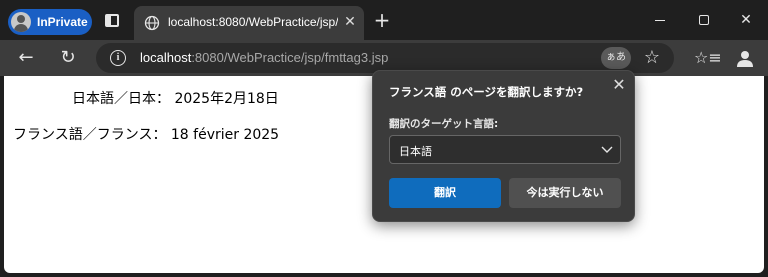 This screenshot has height=277, width=768. Describe the element at coordinates (486, 92) in the screenshot. I see `popup-title: フランス語 のページを翻訳しますか?` at that location.